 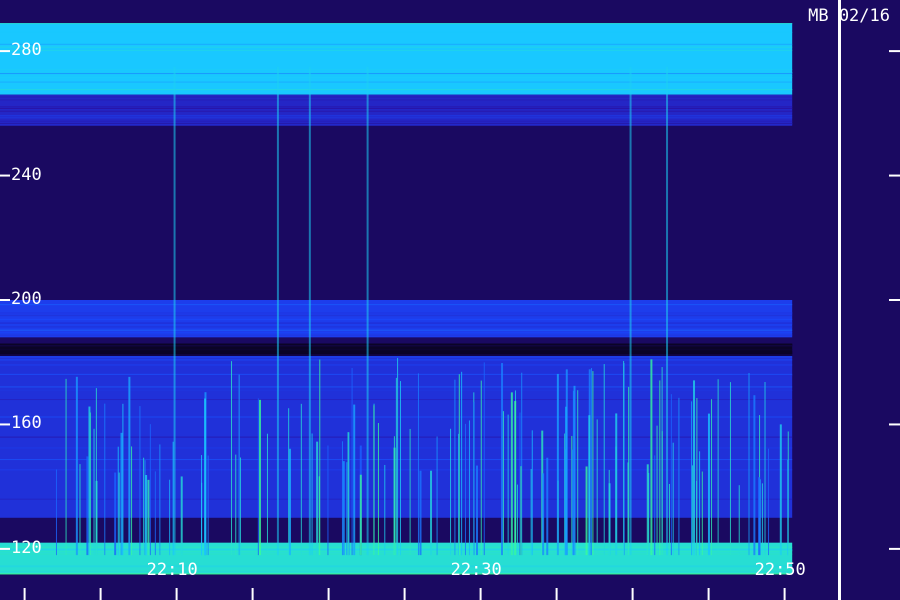 I want to click on chart-title: MB 02/16, so click(x=849, y=16).